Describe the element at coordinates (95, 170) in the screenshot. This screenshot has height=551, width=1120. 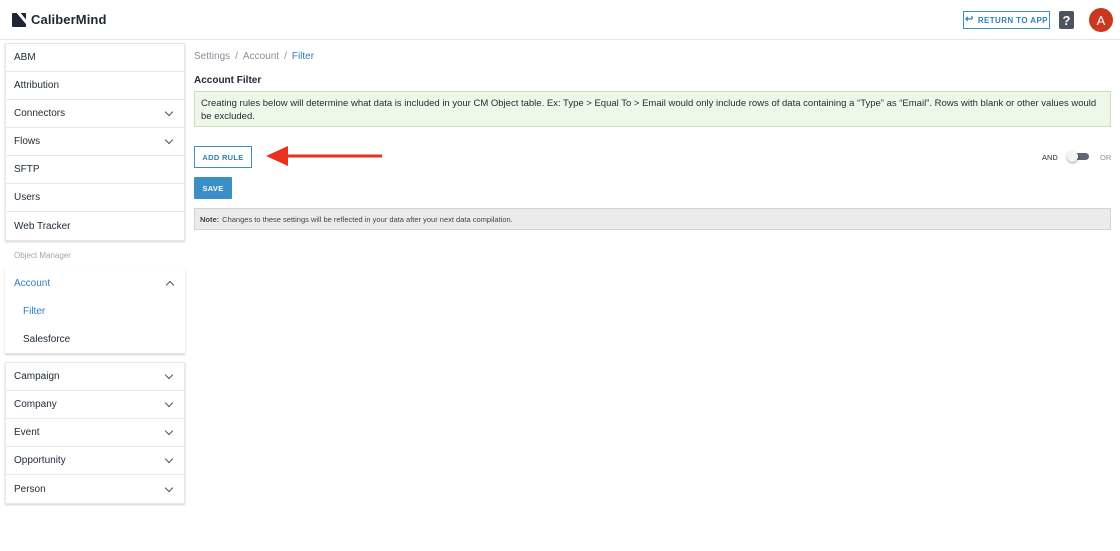
I see `sidebar-item-sftp: SFTP` at that location.